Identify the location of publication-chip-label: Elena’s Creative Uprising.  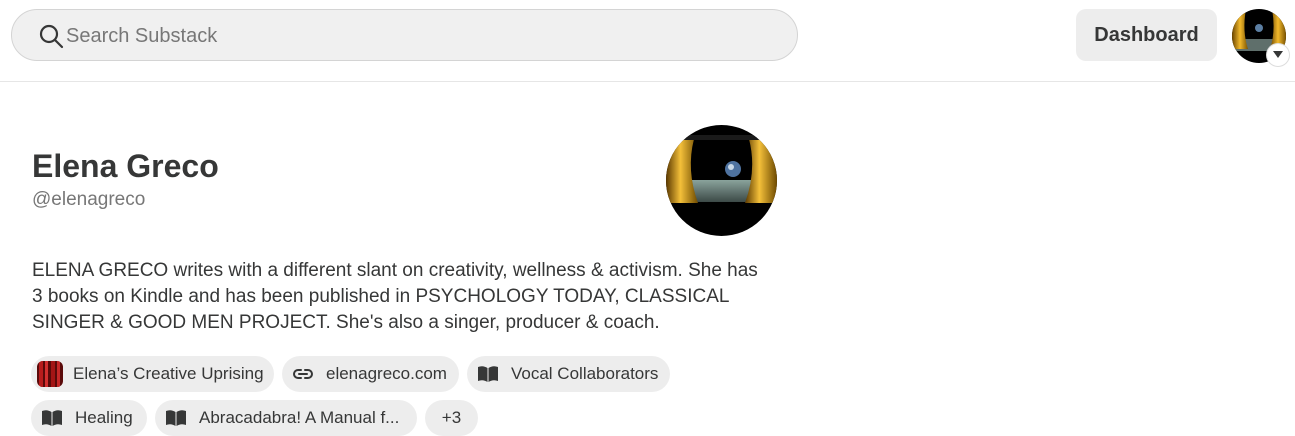
(168, 373).